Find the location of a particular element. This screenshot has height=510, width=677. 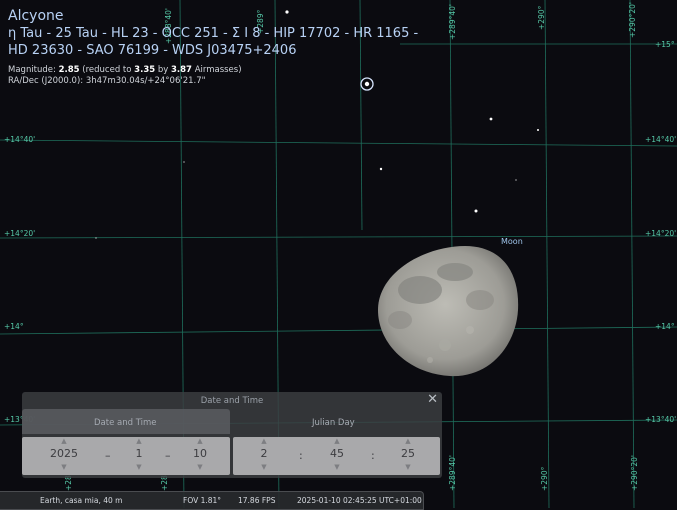

day-spinbox: ▲ 10 ▼ is located at coordinates (200, 456).